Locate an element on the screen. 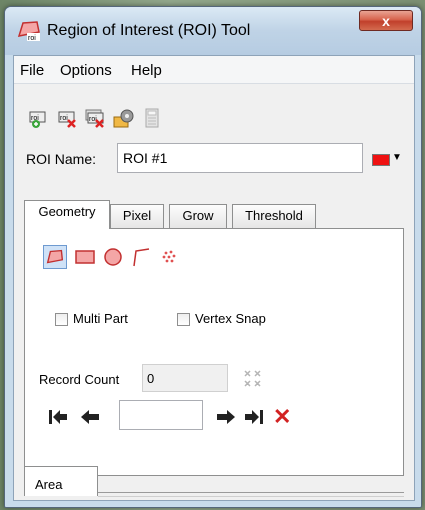  roi-color-swatch is located at coordinates (381, 160).